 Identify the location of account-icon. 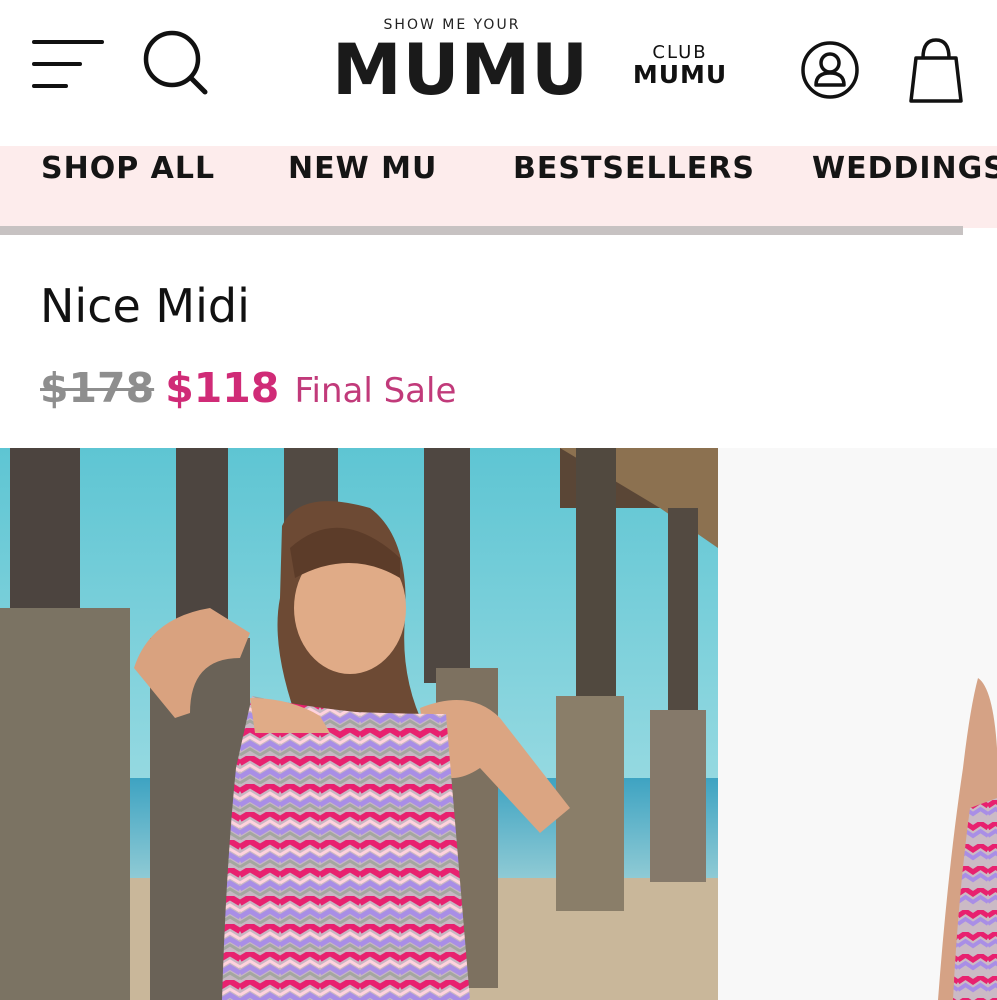
(830, 70).